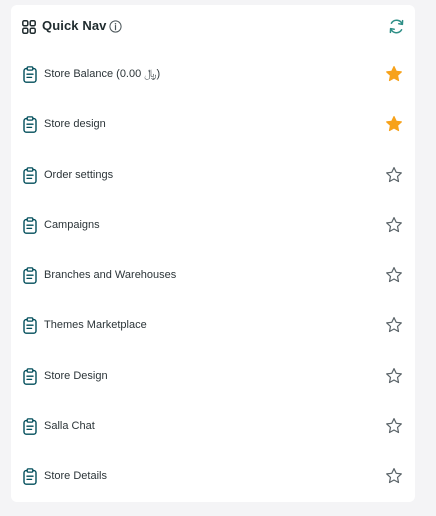 The height and width of the screenshot is (516, 436). I want to click on quick-nav-item: Order settings, so click(213, 175).